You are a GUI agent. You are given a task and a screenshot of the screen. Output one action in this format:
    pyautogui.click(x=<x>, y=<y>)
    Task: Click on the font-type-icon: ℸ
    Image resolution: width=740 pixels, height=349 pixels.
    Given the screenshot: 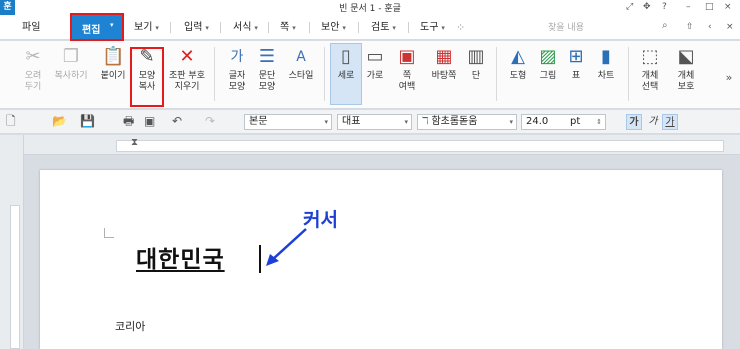 What is the action you would take?
    pyautogui.click(x=425, y=121)
    